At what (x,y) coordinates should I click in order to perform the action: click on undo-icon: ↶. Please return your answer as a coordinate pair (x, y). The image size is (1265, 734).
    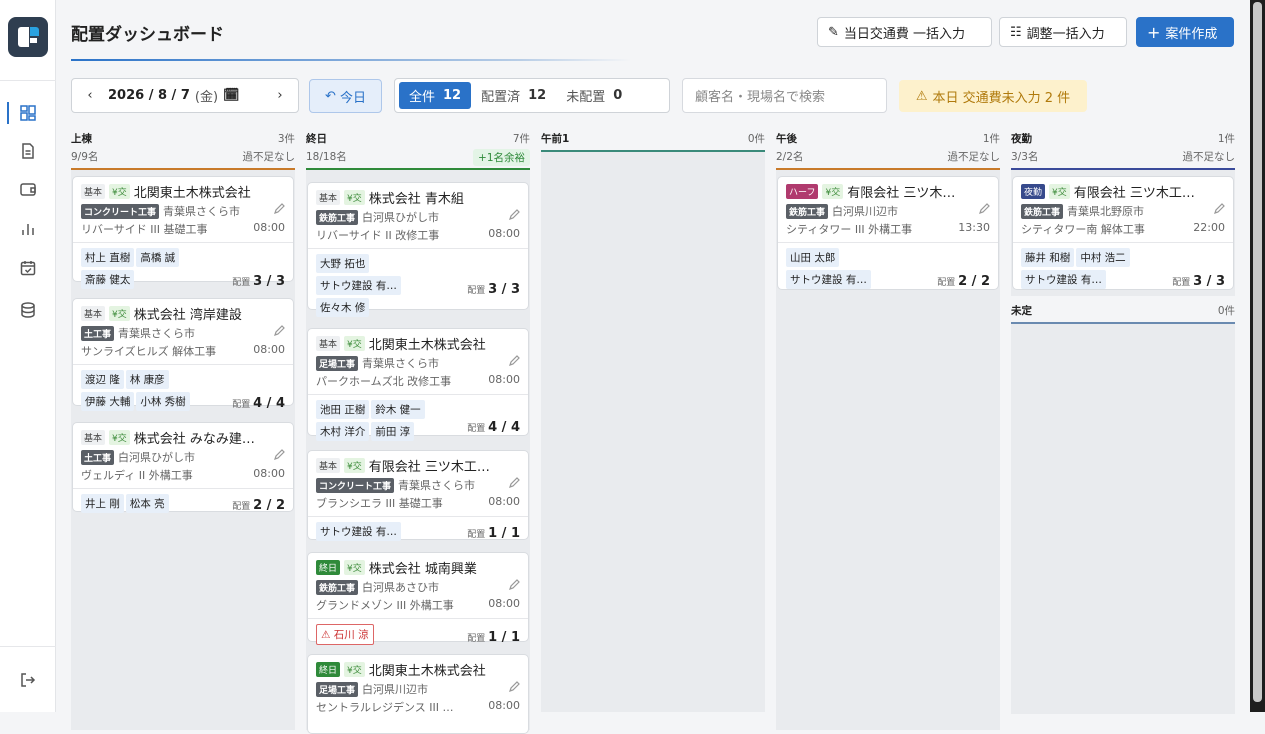
    Looking at the image, I should click on (330, 96).